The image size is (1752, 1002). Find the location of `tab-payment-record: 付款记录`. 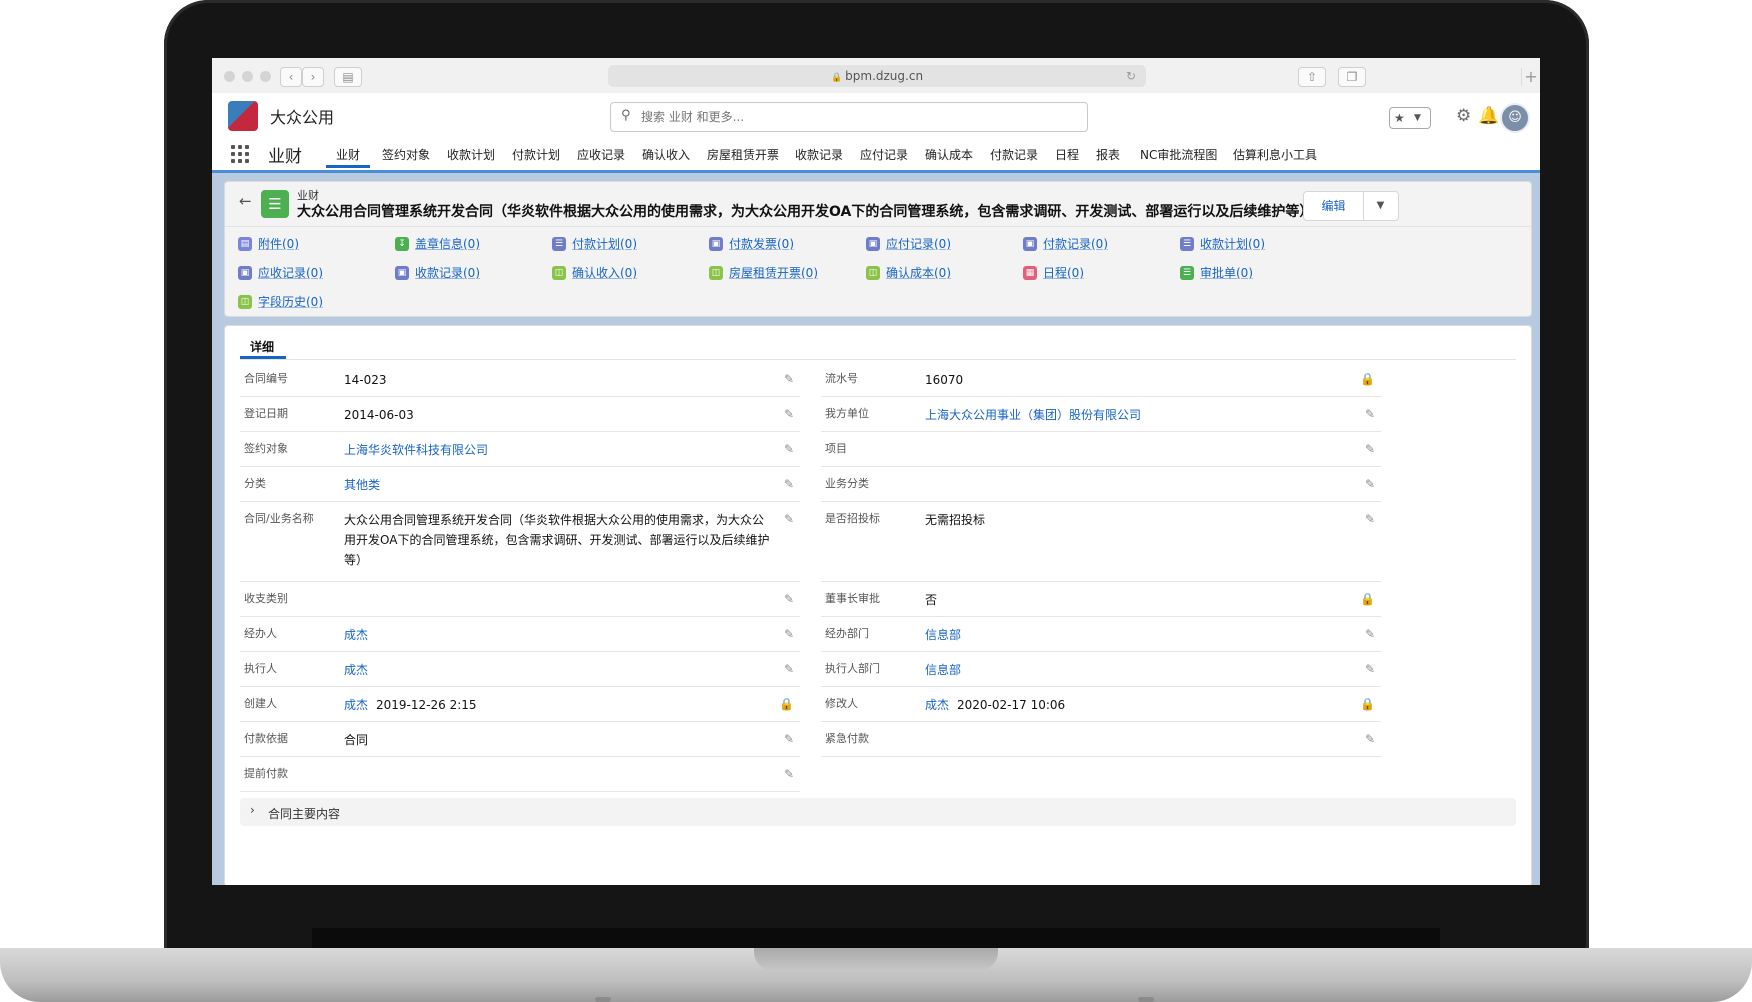

tab-payment-record: 付款记录 is located at coordinates (1014, 154).